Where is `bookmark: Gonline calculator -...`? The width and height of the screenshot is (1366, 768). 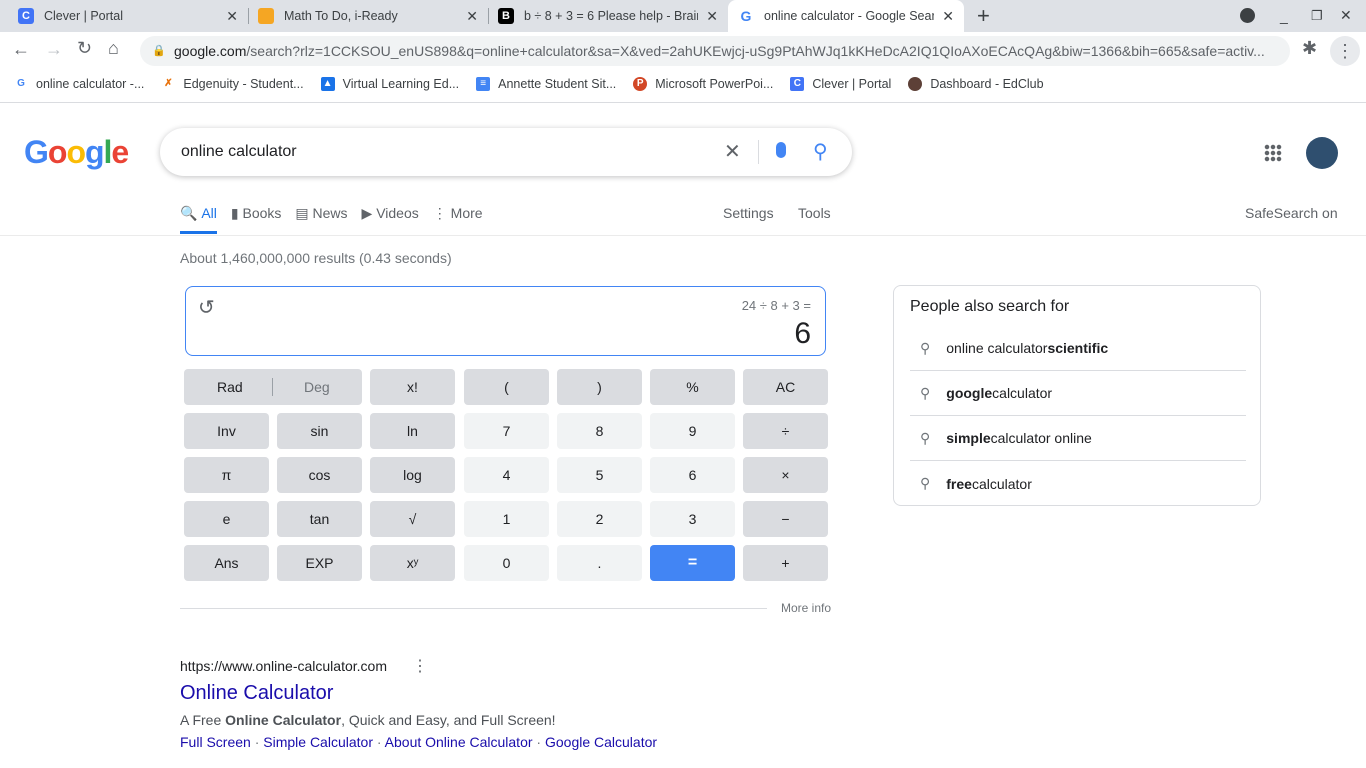
bookmark: Gonline calculator -... is located at coordinates (79, 84).